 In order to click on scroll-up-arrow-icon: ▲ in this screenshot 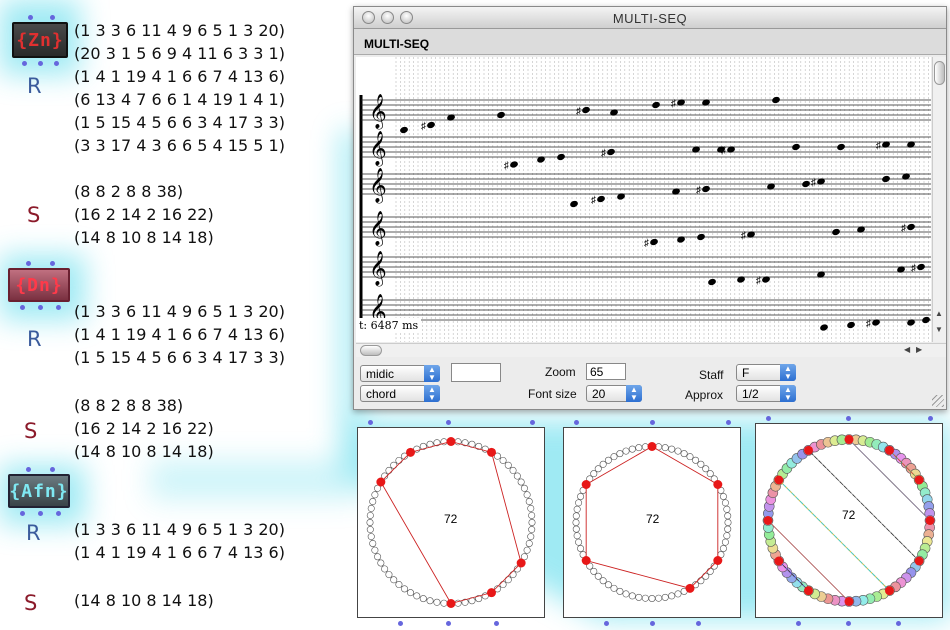, I will do `click(939, 313)`.